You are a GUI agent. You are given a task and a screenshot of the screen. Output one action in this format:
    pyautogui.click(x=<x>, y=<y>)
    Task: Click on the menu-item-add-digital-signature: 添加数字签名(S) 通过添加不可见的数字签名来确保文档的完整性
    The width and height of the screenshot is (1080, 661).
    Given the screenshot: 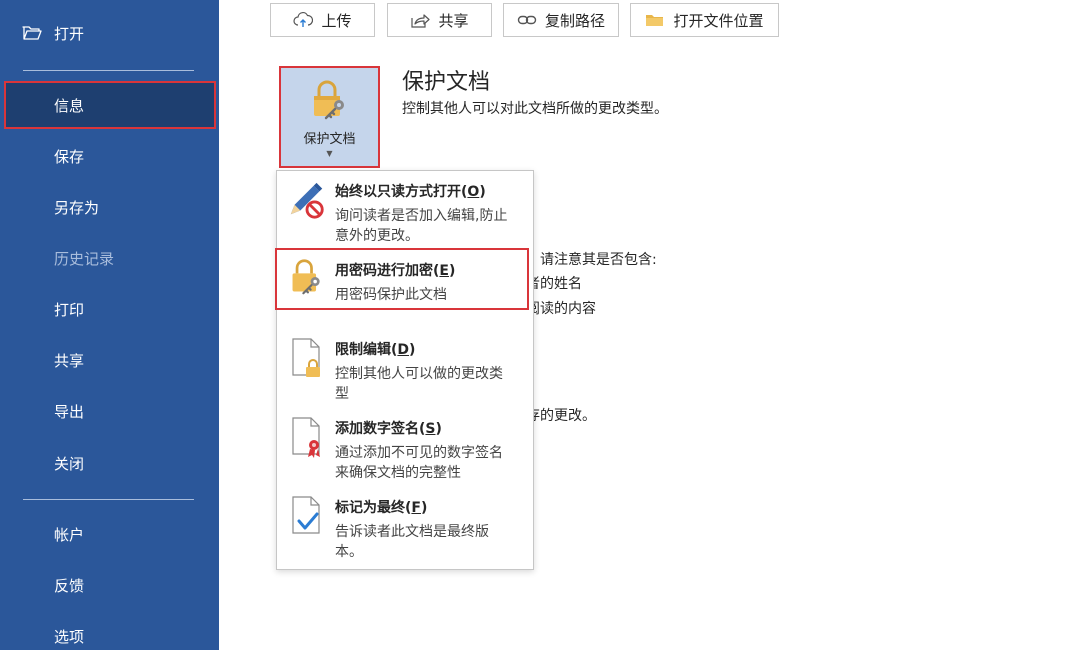 What is the action you would take?
    pyautogui.click(x=405, y=448)
    